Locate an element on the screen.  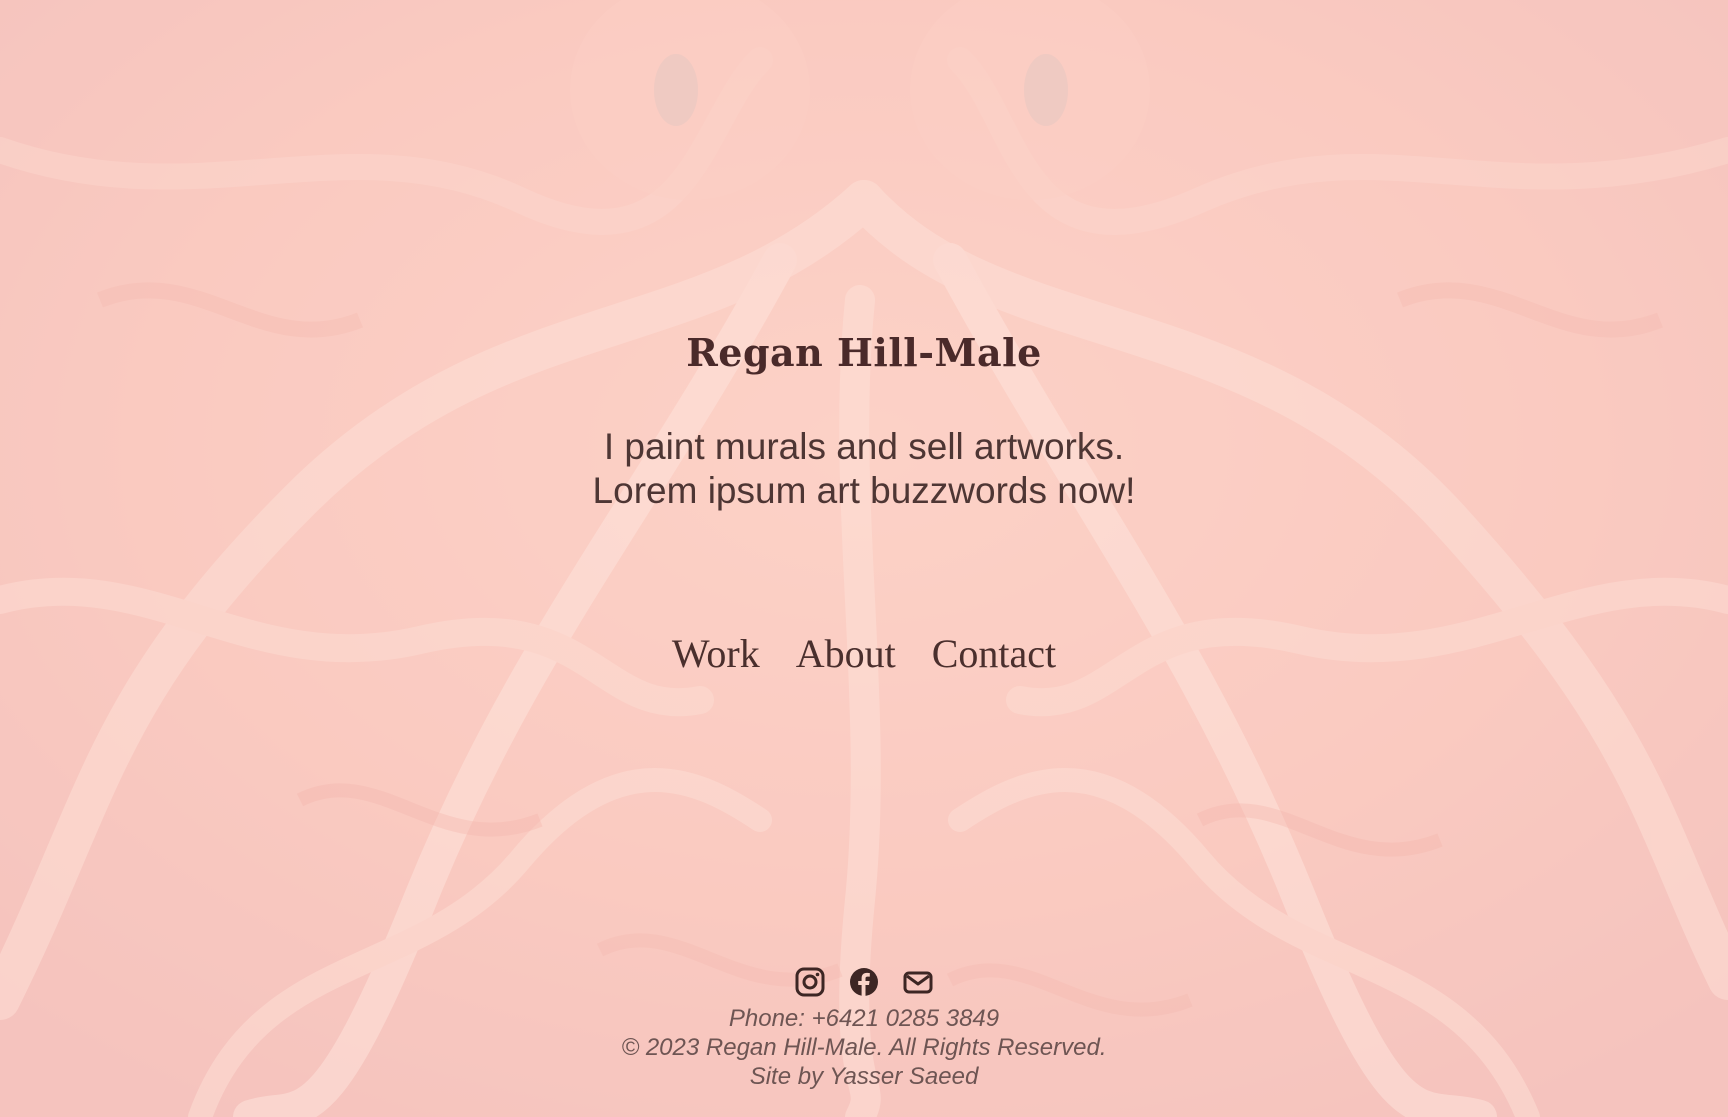
site-title: Regan Hill-Male is located at coordinates (864, 352).